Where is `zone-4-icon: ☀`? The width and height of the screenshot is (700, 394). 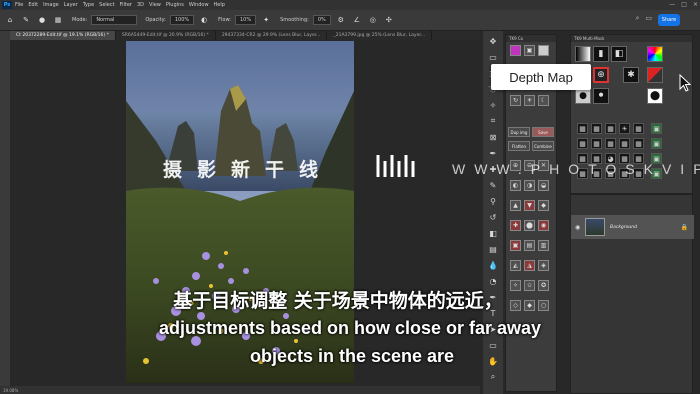
zone-4-icon: ☀ is located at coordinates (624, 128).